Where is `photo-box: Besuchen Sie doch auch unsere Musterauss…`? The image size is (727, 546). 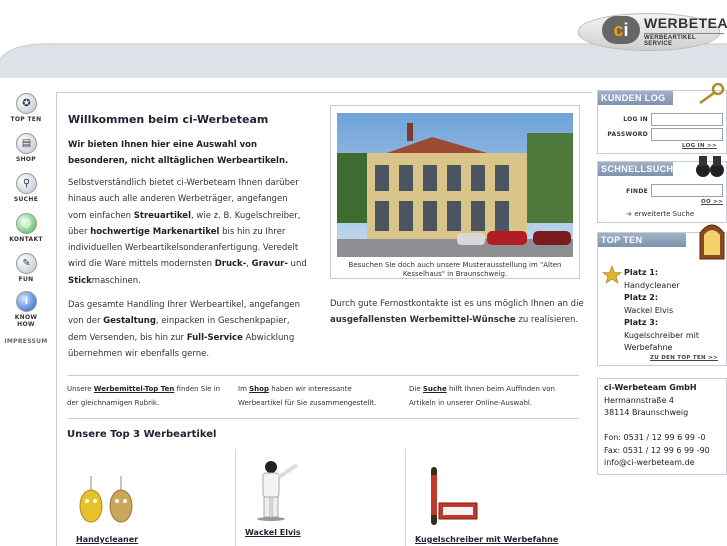
photo-box: Besuchen Sie doch auch unsere Musterauss… is located at coordinates (455, 192).